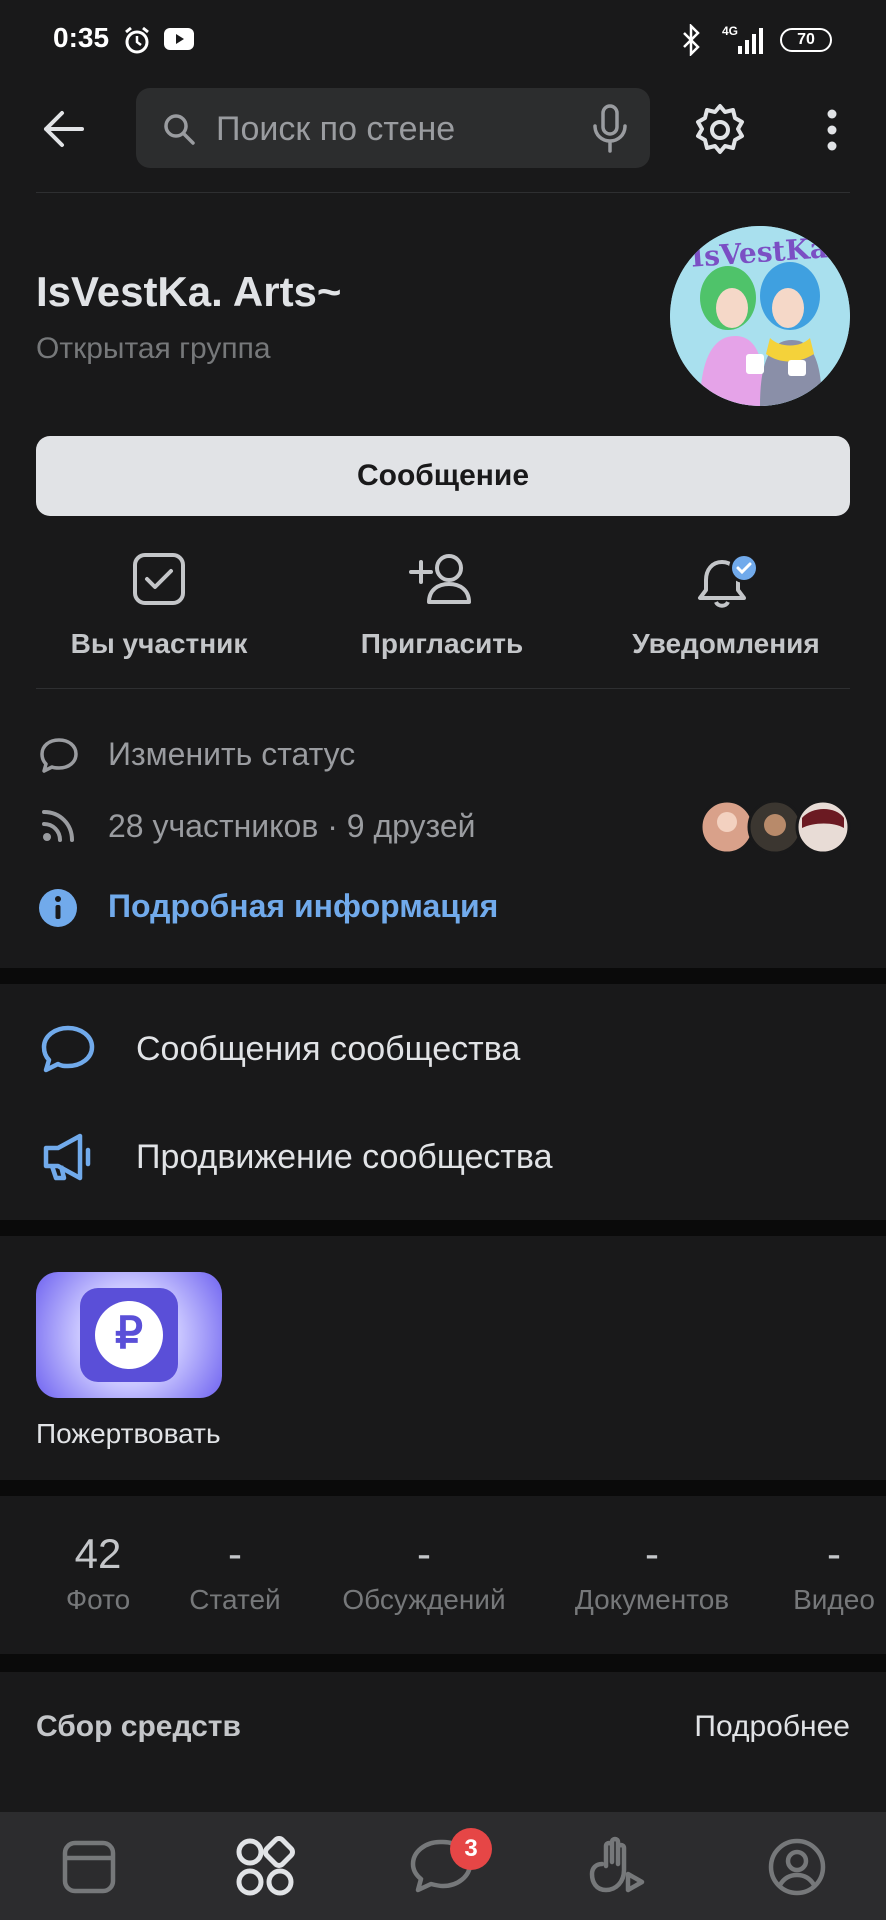  Describe the element at coordinates (471, 1849) in the screenshot. I see `messages-badge: 3` at that location.